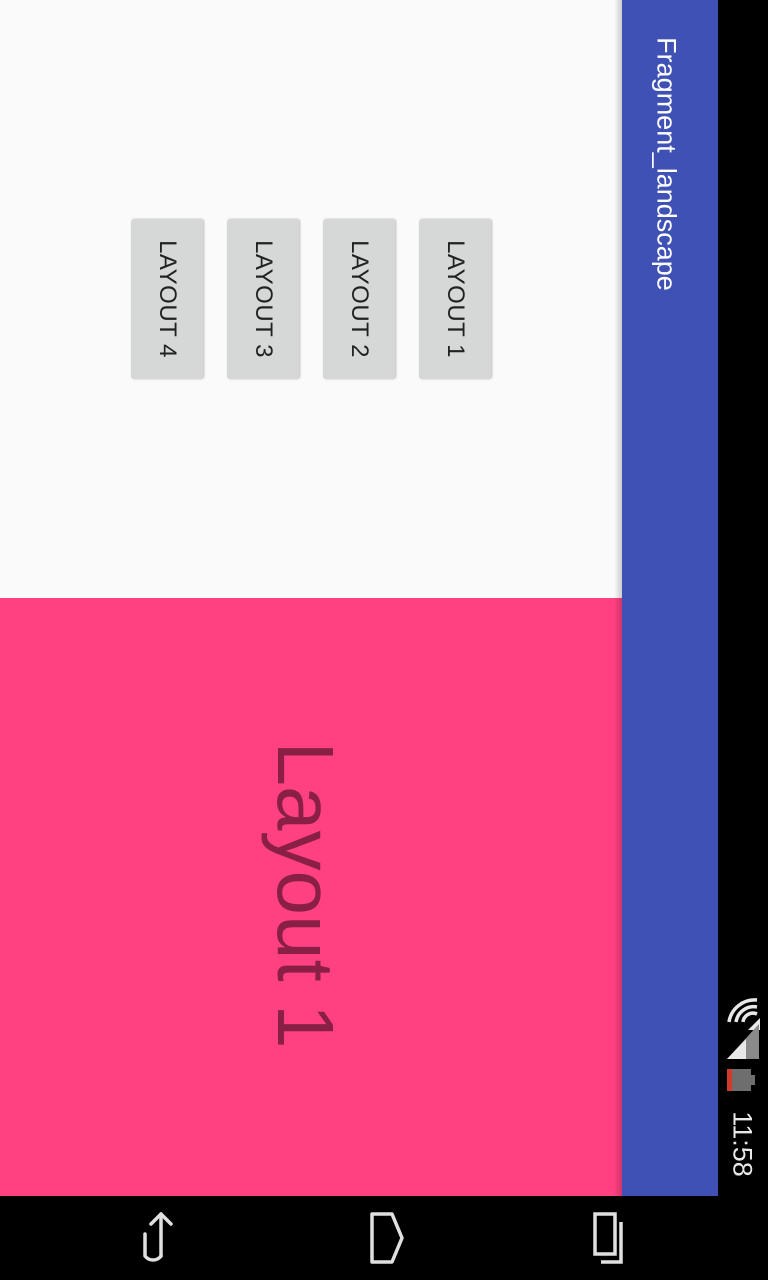  What do you see at coordinates (386, 1238) in the screenshot?
I see `home-icon` at bounding box center [386, 1238].